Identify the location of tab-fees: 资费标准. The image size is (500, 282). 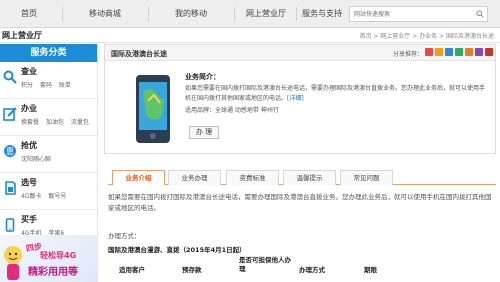
(252, 177).